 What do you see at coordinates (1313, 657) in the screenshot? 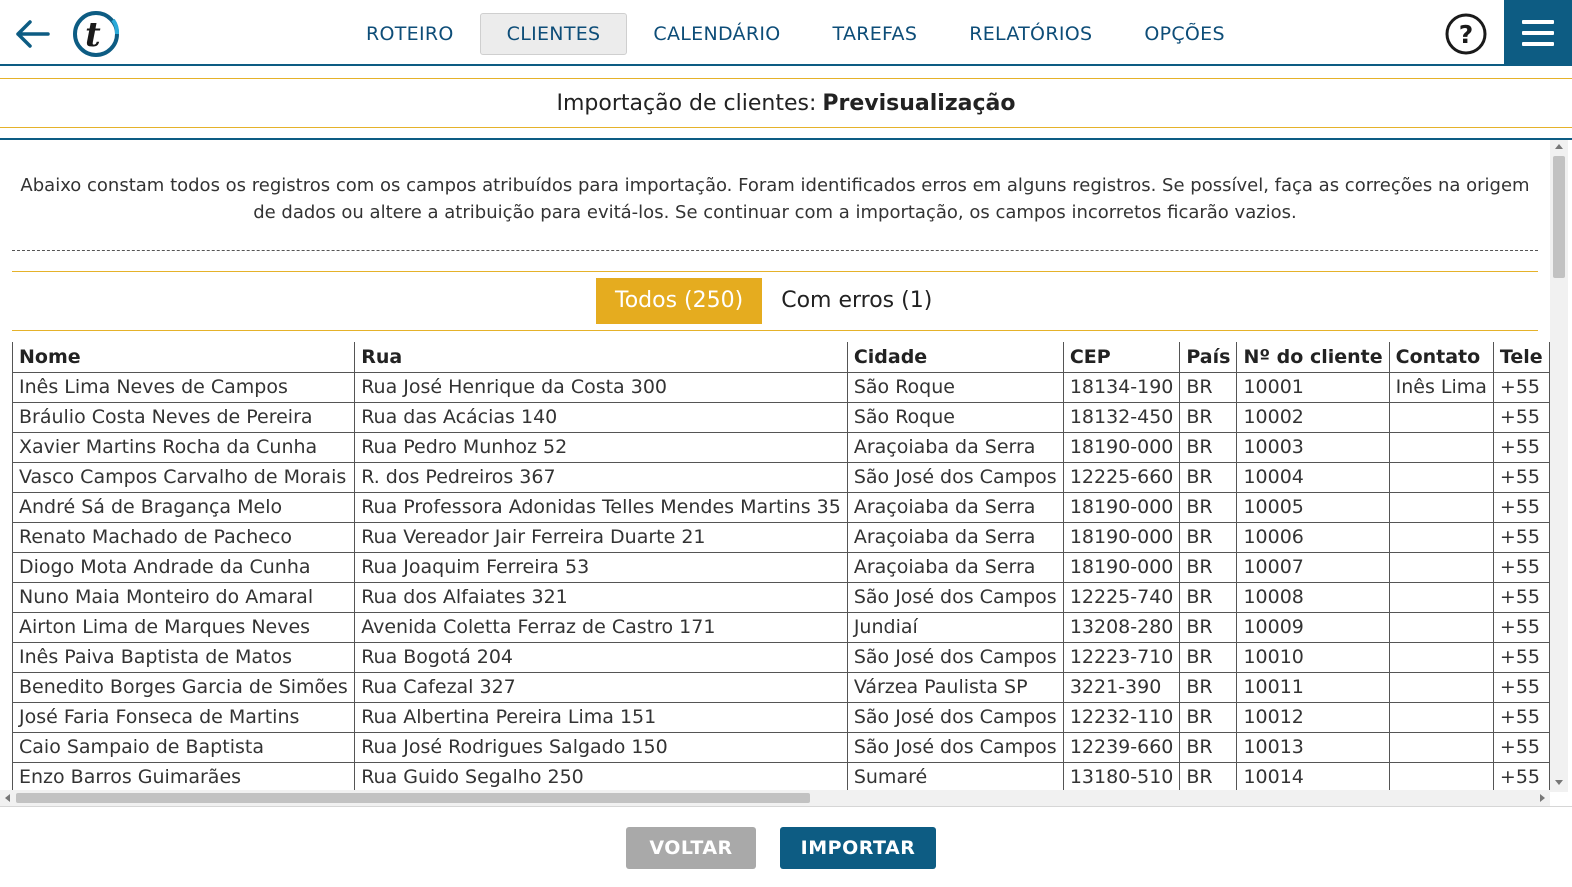
I see `cell-numero-cliente: 10010` at bounding box center [1313, 657].